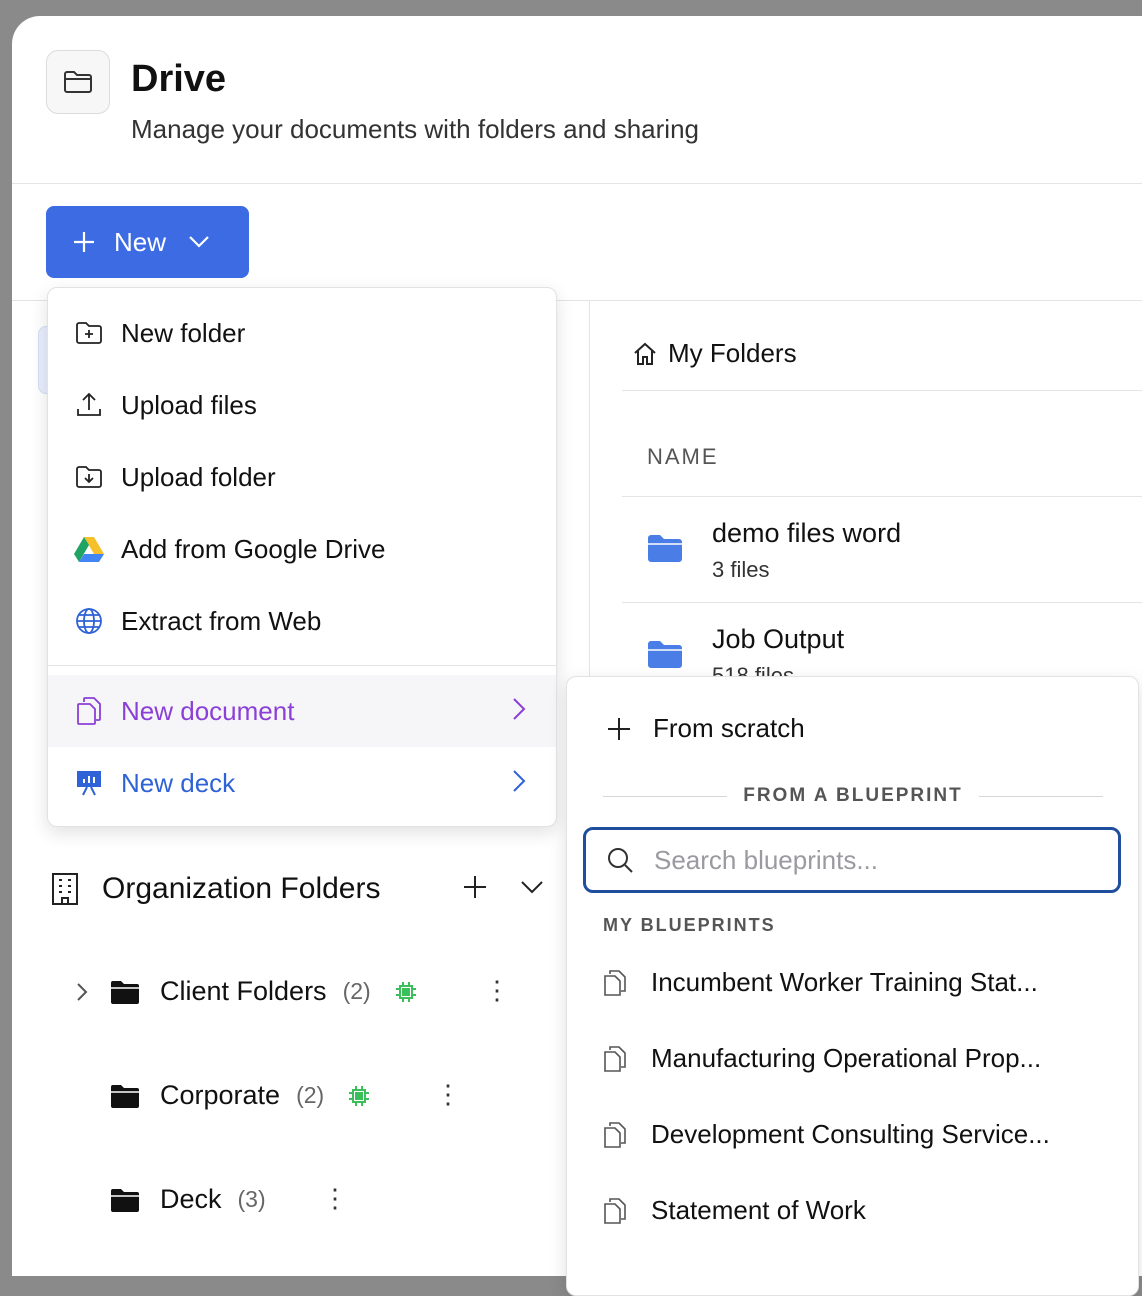  Describe the element at coordinates (199, 242) in the screenshot. I see `chevron-down-icon` at that location.